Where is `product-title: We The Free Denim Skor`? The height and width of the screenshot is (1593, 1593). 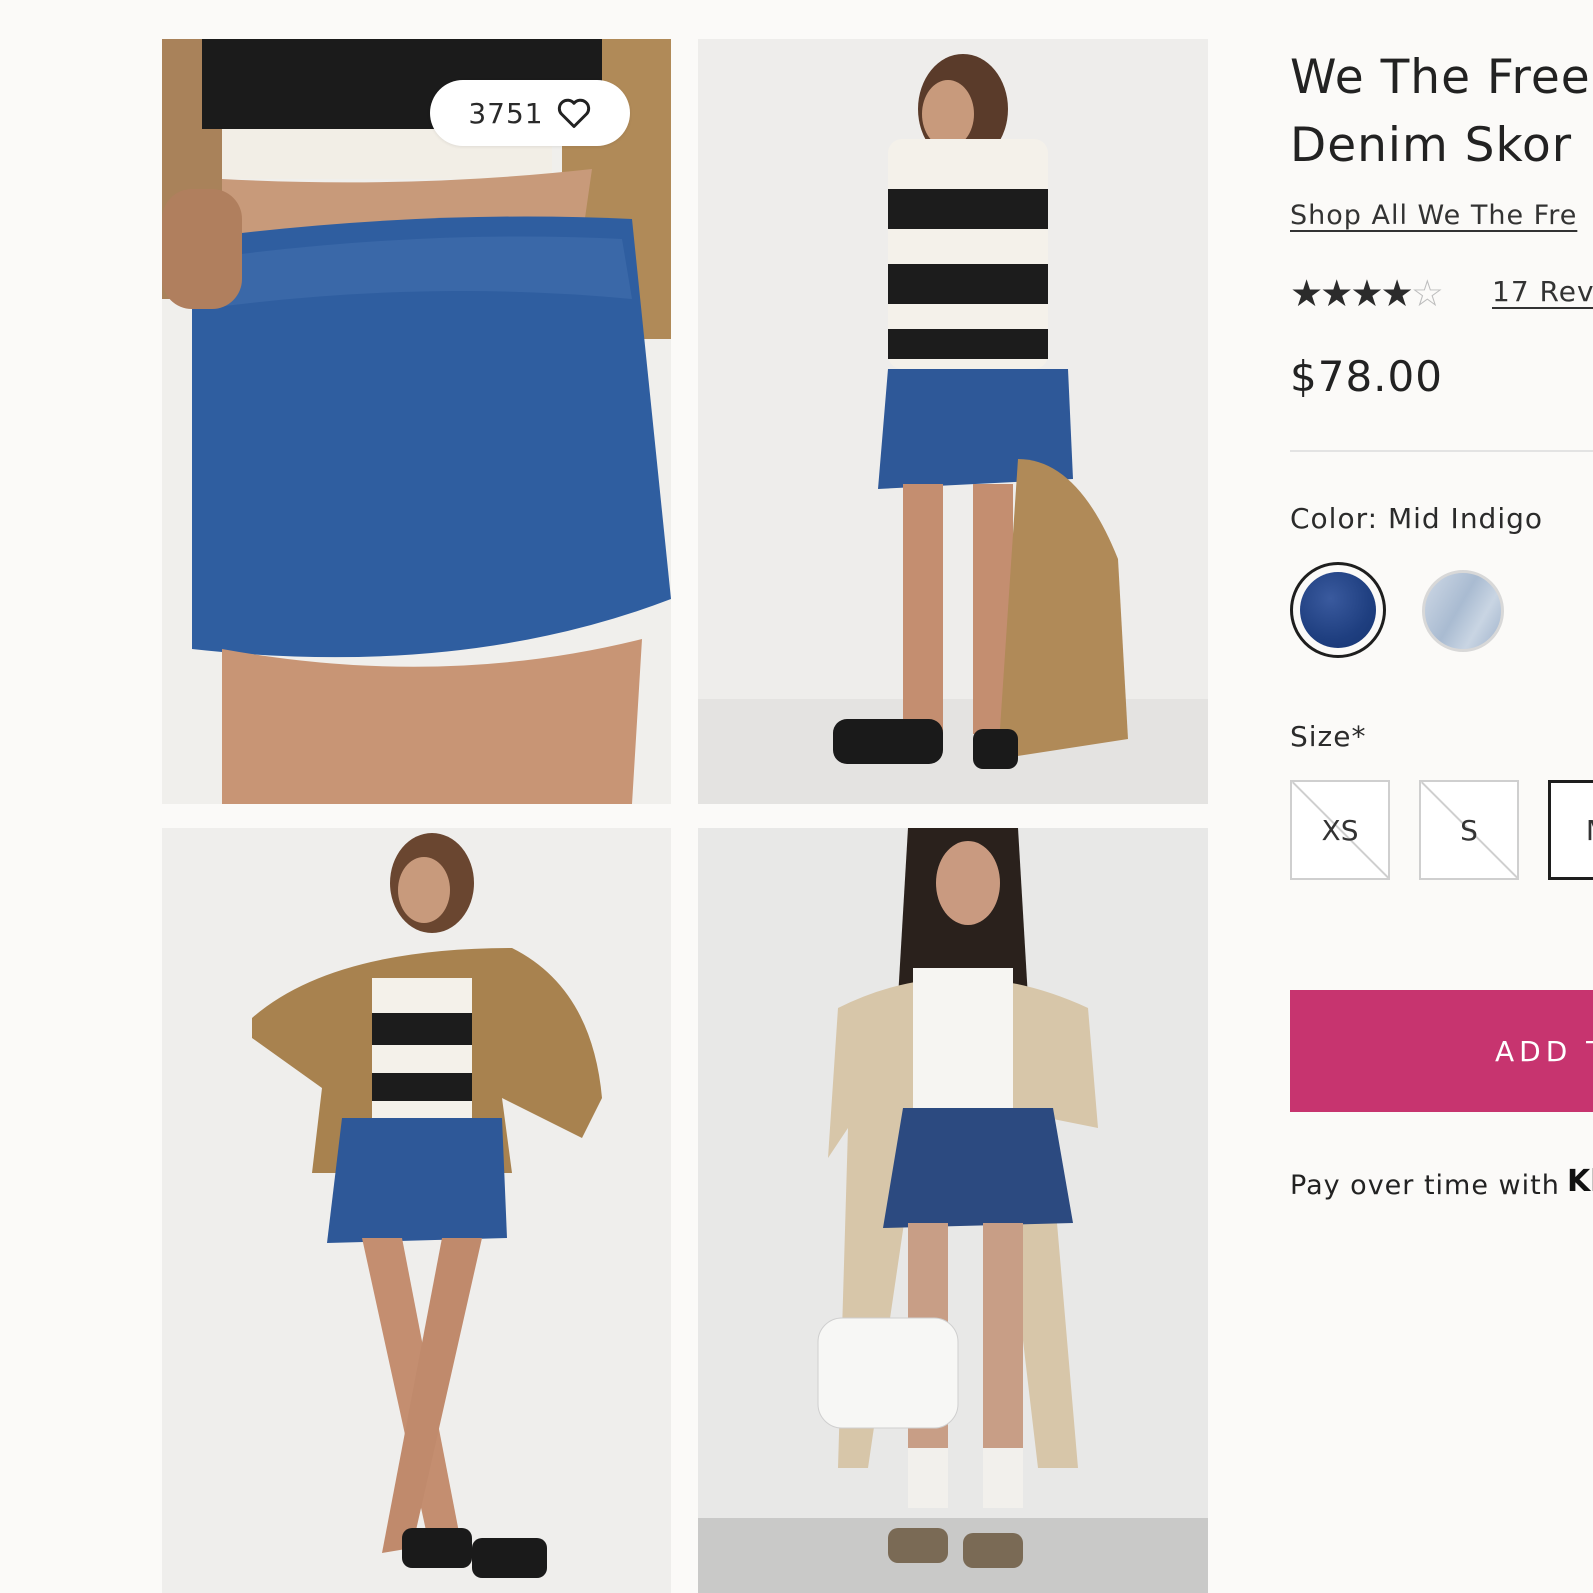 product-title: We The Free Denim Skor is located at coordinates (1440, 112).